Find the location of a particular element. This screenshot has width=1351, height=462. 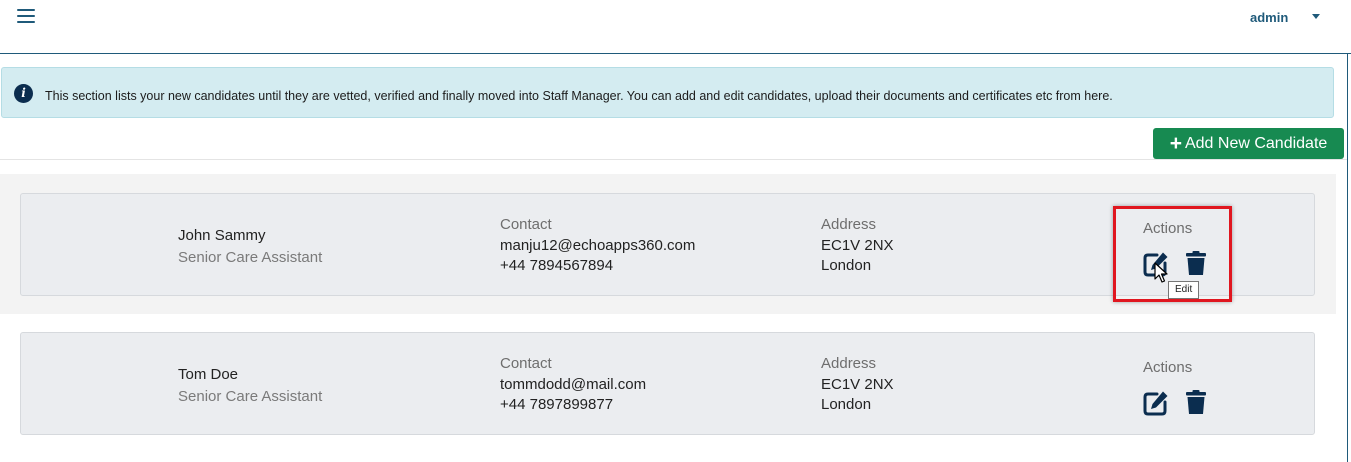

plus-icon: + is located at coordinates (1175, 143).